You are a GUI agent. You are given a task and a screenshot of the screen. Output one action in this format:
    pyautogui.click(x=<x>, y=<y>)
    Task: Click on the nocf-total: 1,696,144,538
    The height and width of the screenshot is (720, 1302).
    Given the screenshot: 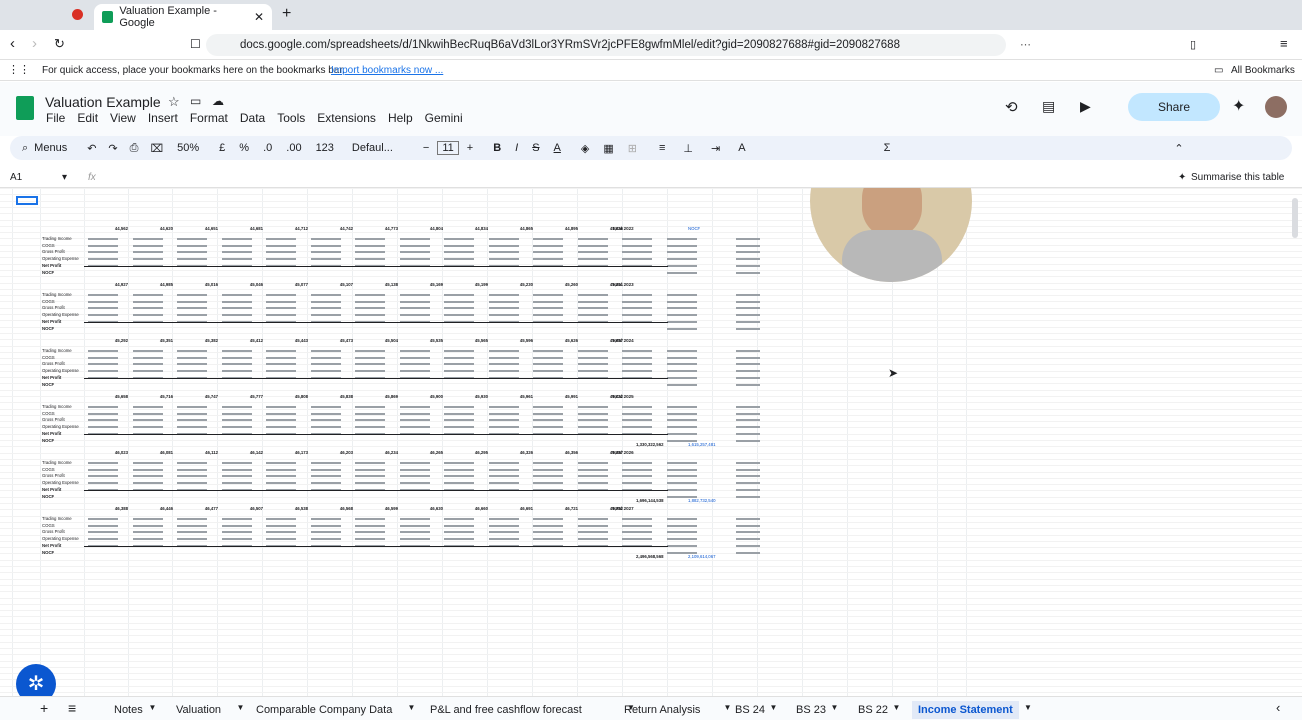 What is the action you would take?
    pyautogui.click(x=649, y=500)
    